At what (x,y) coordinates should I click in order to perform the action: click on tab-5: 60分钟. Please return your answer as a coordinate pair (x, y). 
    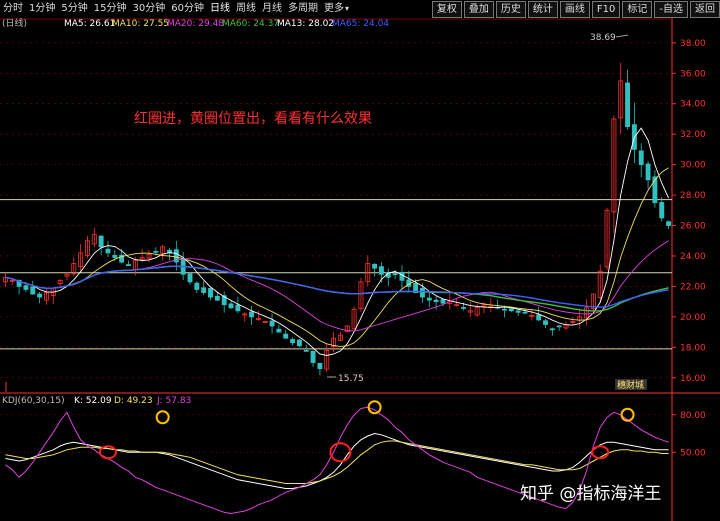
    Looking at the image, I should click on (187, 9).